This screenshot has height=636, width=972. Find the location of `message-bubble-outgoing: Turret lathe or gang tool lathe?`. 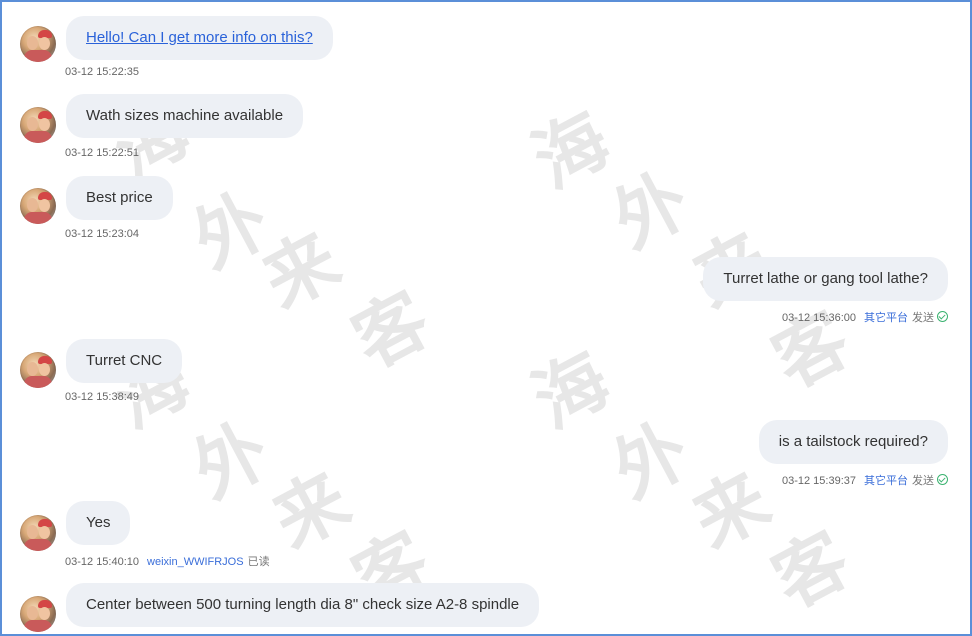

message-bubble-outgoing: Turret lathe or gang tool lathe? is located at coordinates (825, 279).